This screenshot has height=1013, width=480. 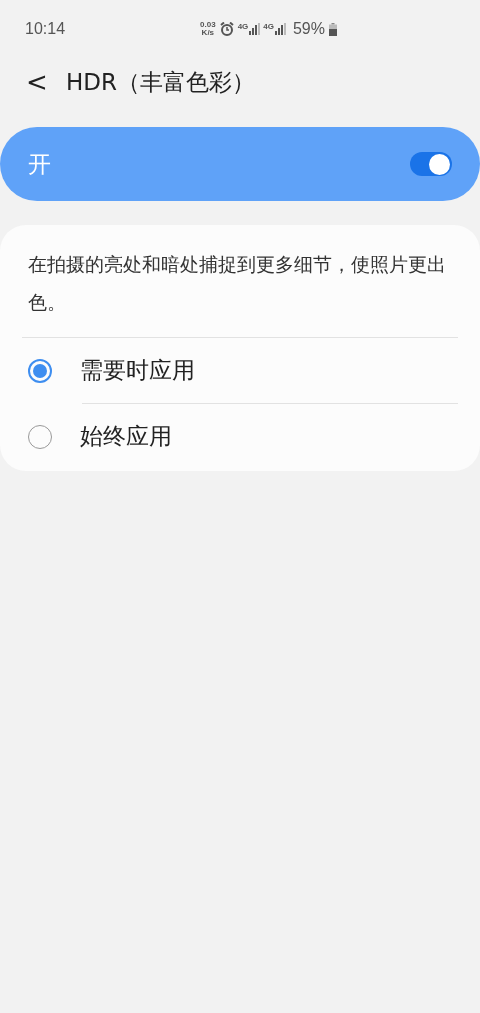 I want to click on page-title: HDR（丰富色彩）, so click(x=160, y=82).